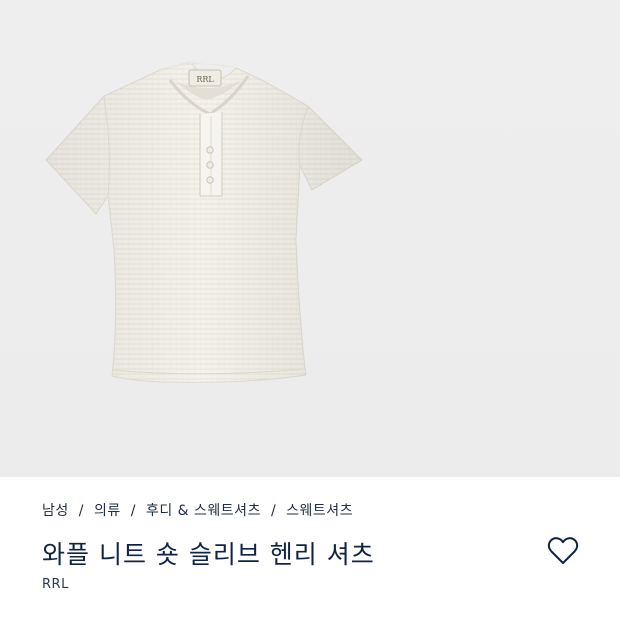  Describe the element at coordinates (107, 511) in the screenshot. I see `breadcrumb-item-clothing: 의류` at that location.